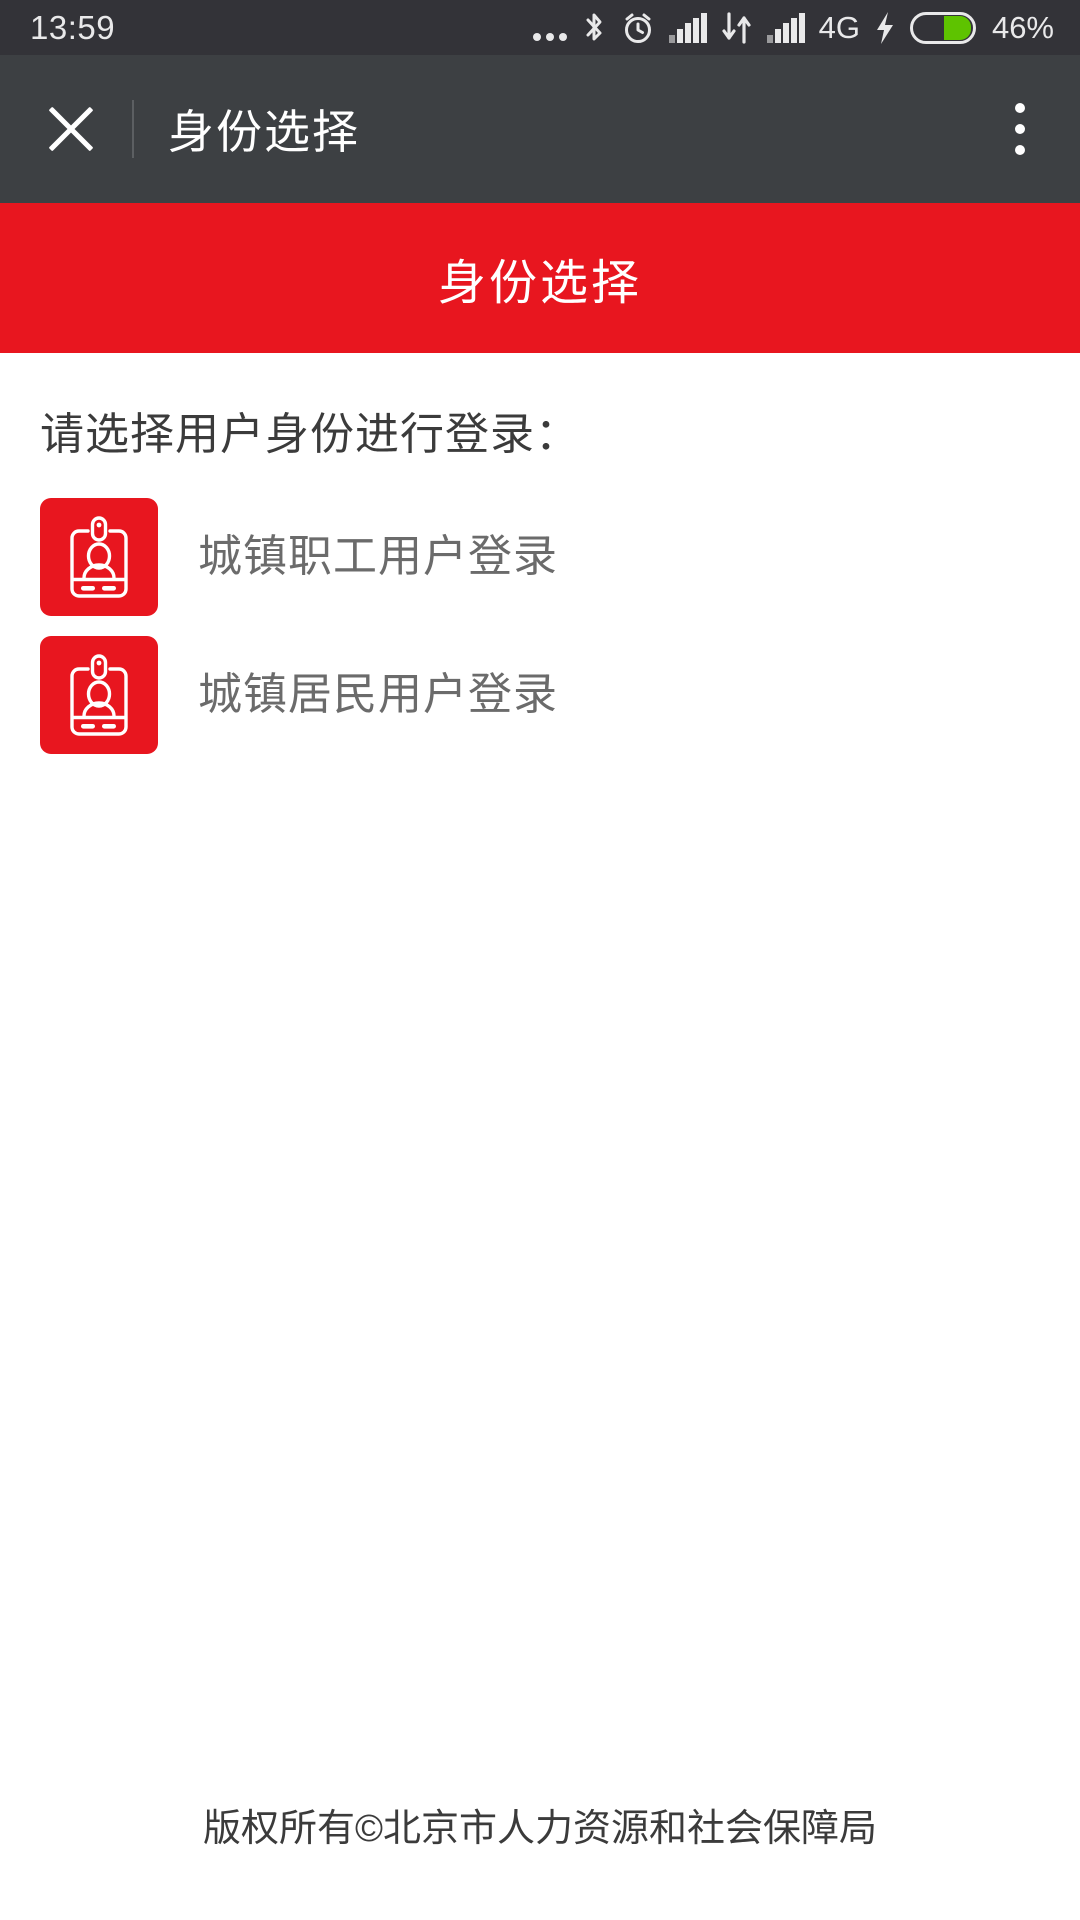 The image size is (1080, 1920). What do you see at coordinates (310, 434) in the screenshot?
I see `prompt-text: 请选择用户身份进行登录：` at bounding box center [310, 434].